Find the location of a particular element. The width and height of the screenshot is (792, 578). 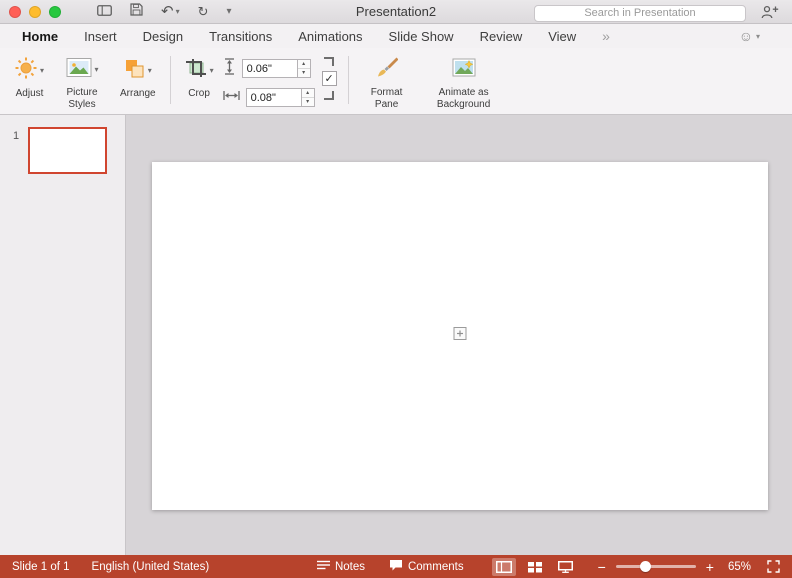

format-pane-label: Format Pane is located at coordinates (386, 98).